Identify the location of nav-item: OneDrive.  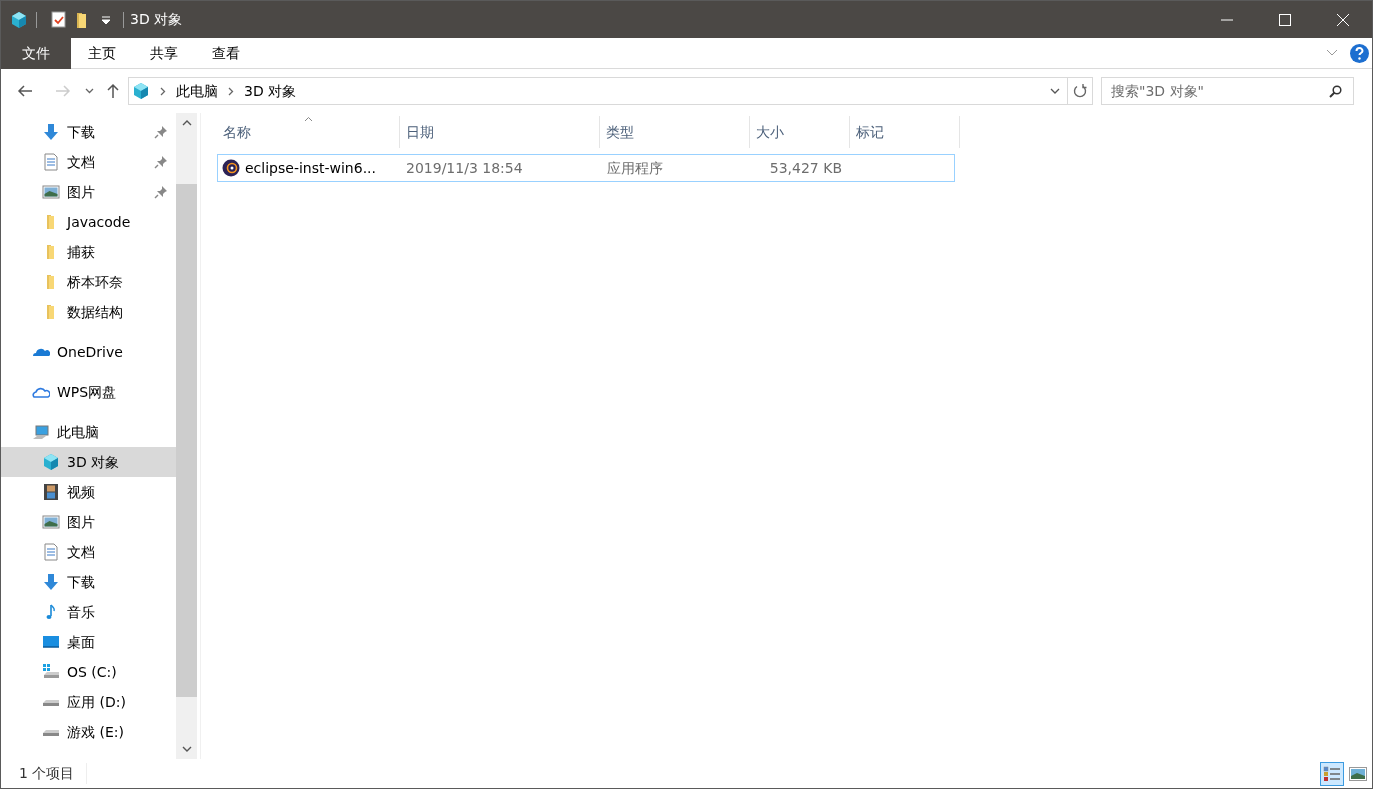
(88, 352).